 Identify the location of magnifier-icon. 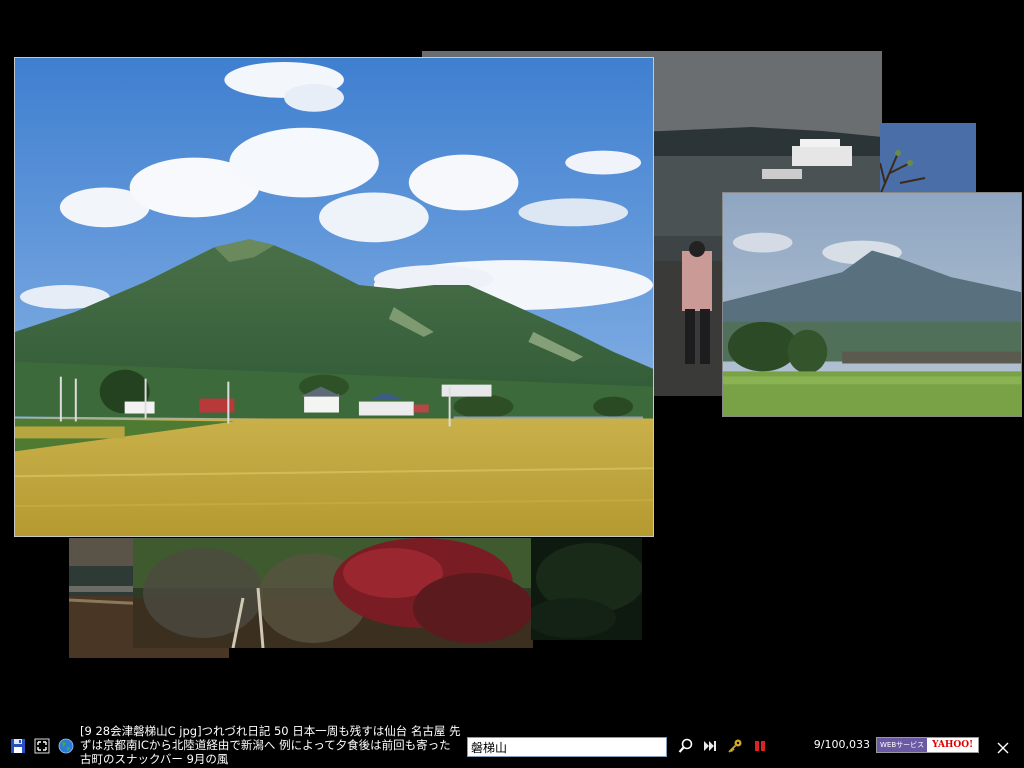
(686, 746).